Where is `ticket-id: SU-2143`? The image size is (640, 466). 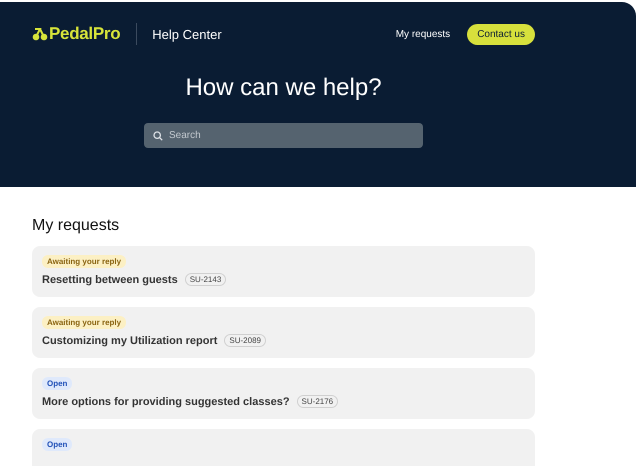
ticket-id: SU-2143 is located at coordinates (205, 279).